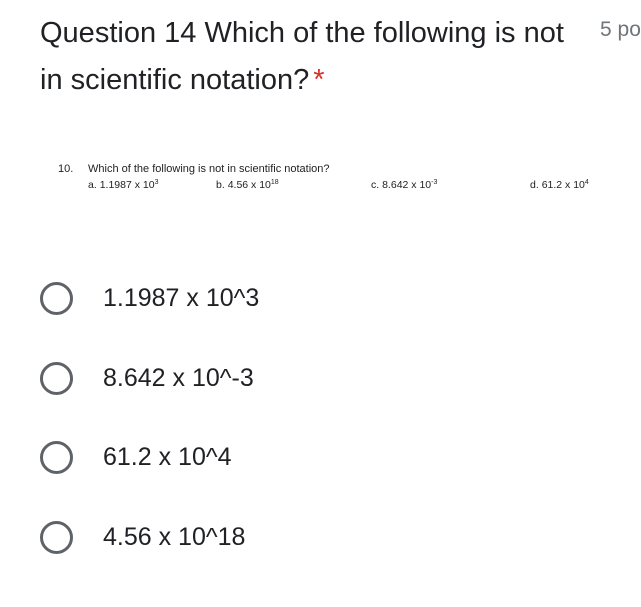 The image size is (641, 607). What do you see at coordinates (404, 185) in the screenshot?
I see `image-option-c: c. 8.642 x 10-3` at bounding box center [404, 185].